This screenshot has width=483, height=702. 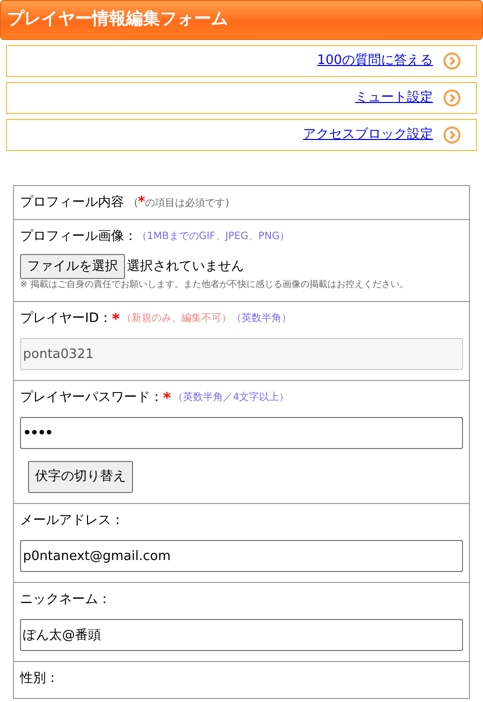 What do you see at coordinates (215, 285) in the screenshot?
I see `upload-caption: ※ 掲載はご自身の責任でお願いします。また他者が不快に感じる画像の掲載はお控えください。` at bounding box center [215, 285].